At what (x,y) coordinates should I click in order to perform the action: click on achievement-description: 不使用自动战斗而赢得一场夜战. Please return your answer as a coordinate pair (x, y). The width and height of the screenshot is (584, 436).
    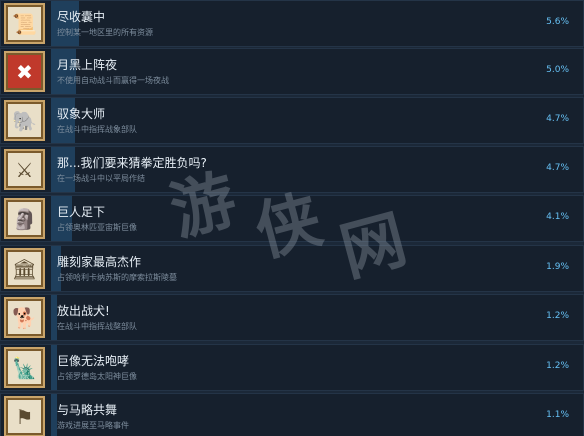
    Looking at the image, I should click on (113, 80).